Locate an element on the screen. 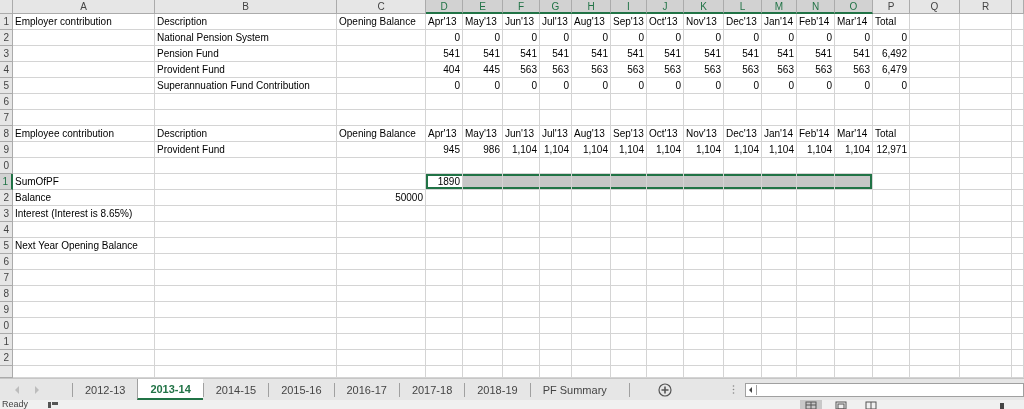 This screenshot has width=1024, height=409. horizontal-scrollbar is located at coordinates (884, 389).